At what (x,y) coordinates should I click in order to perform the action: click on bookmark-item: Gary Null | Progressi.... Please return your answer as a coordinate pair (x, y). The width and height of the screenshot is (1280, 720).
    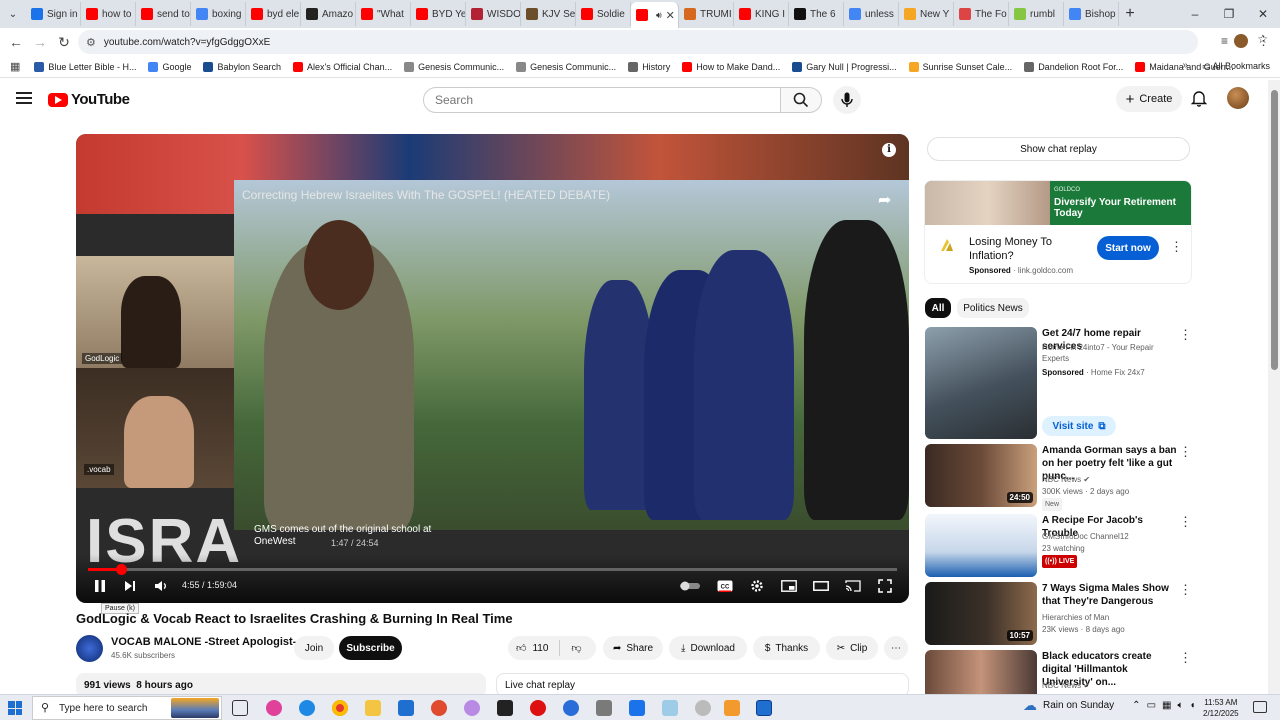
    Looking at the image, I should click on (844, 66).